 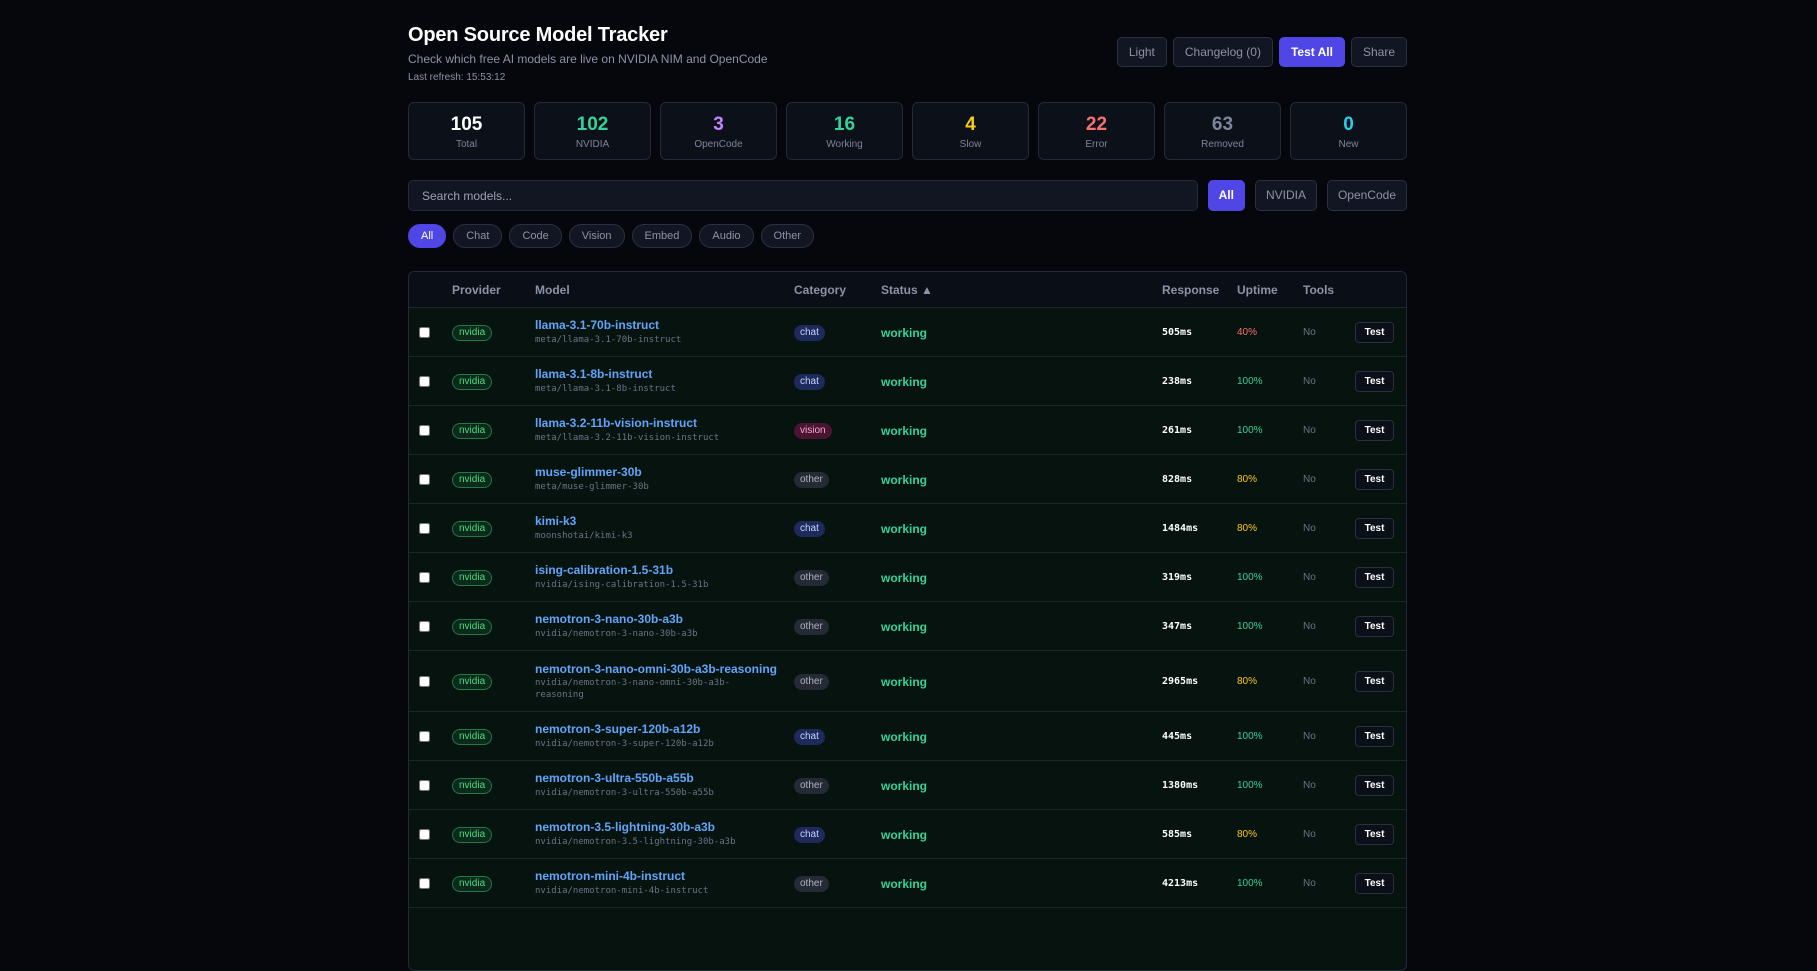 What do you see at coordinates (555, 521) in the screenshot?
I see `model-name-link: kimi-k3` at bounding box center [555, 521].